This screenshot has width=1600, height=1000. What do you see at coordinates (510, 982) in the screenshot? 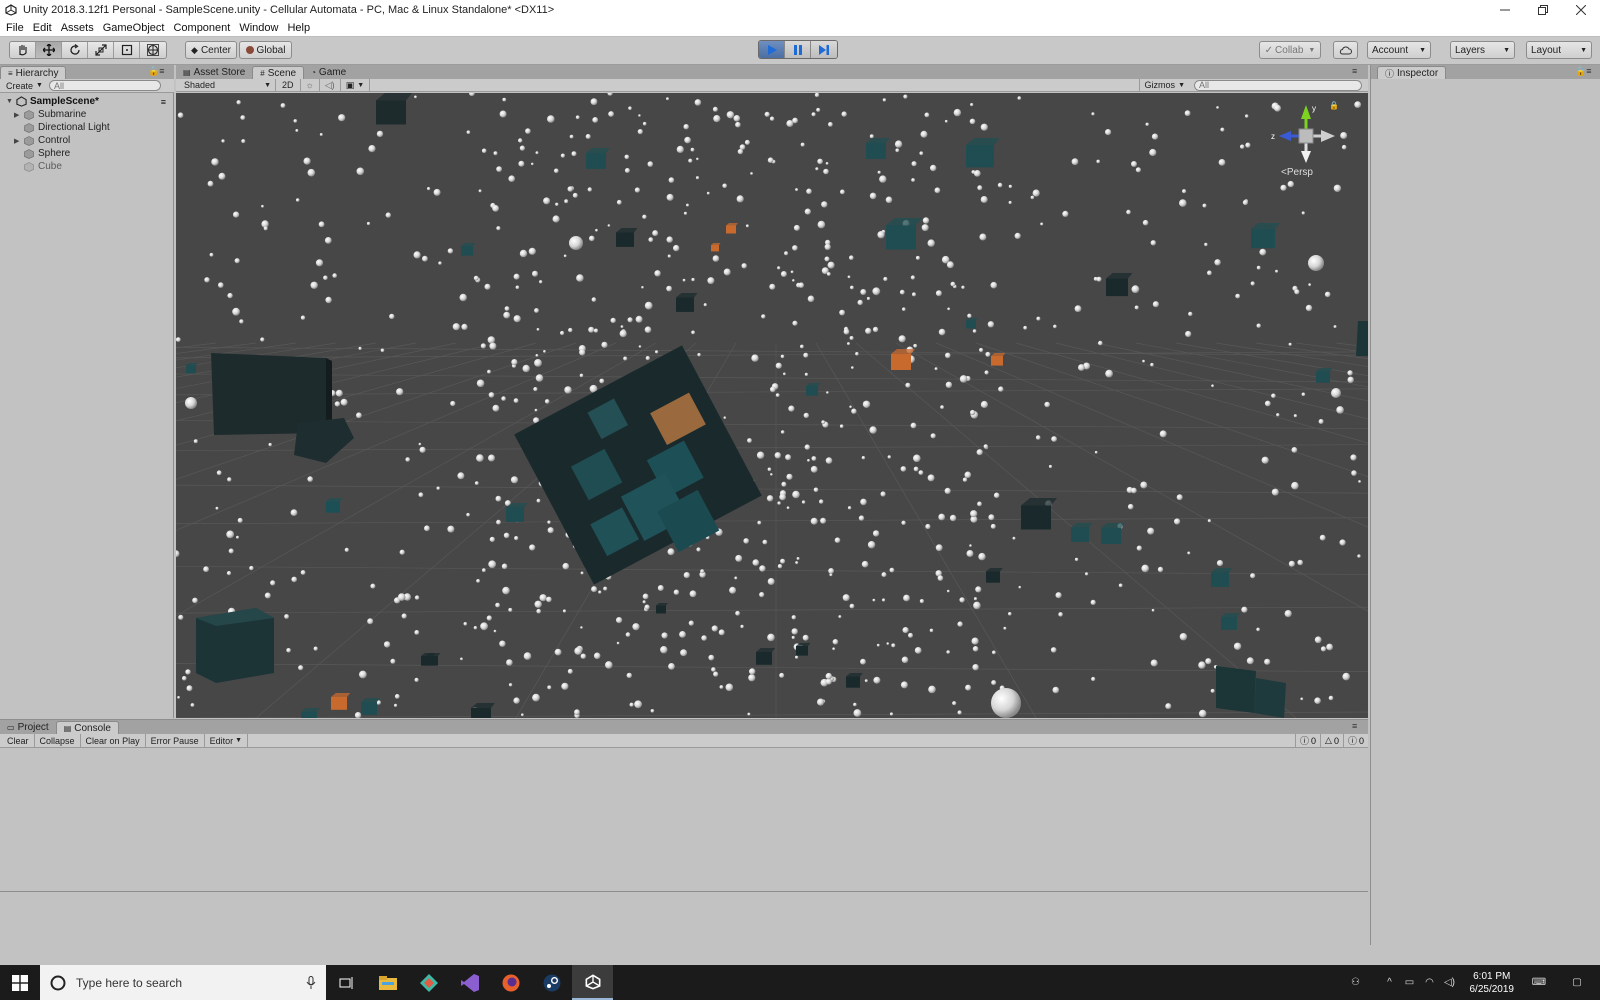
I see `firefox-button` at bounding box center [510, 982].